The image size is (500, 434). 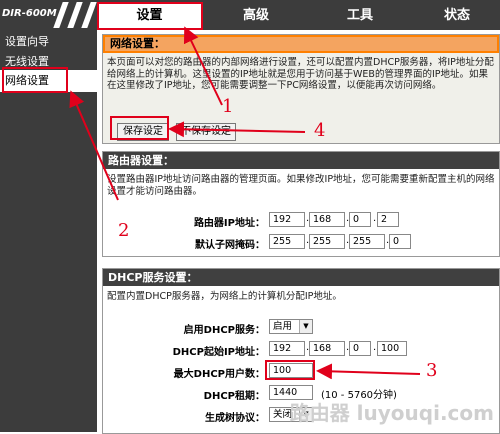 What do you see at coordinates (432, 370) in the screenshot?
I see `annotation-number-3: 3` at bounding box center [432, 370].